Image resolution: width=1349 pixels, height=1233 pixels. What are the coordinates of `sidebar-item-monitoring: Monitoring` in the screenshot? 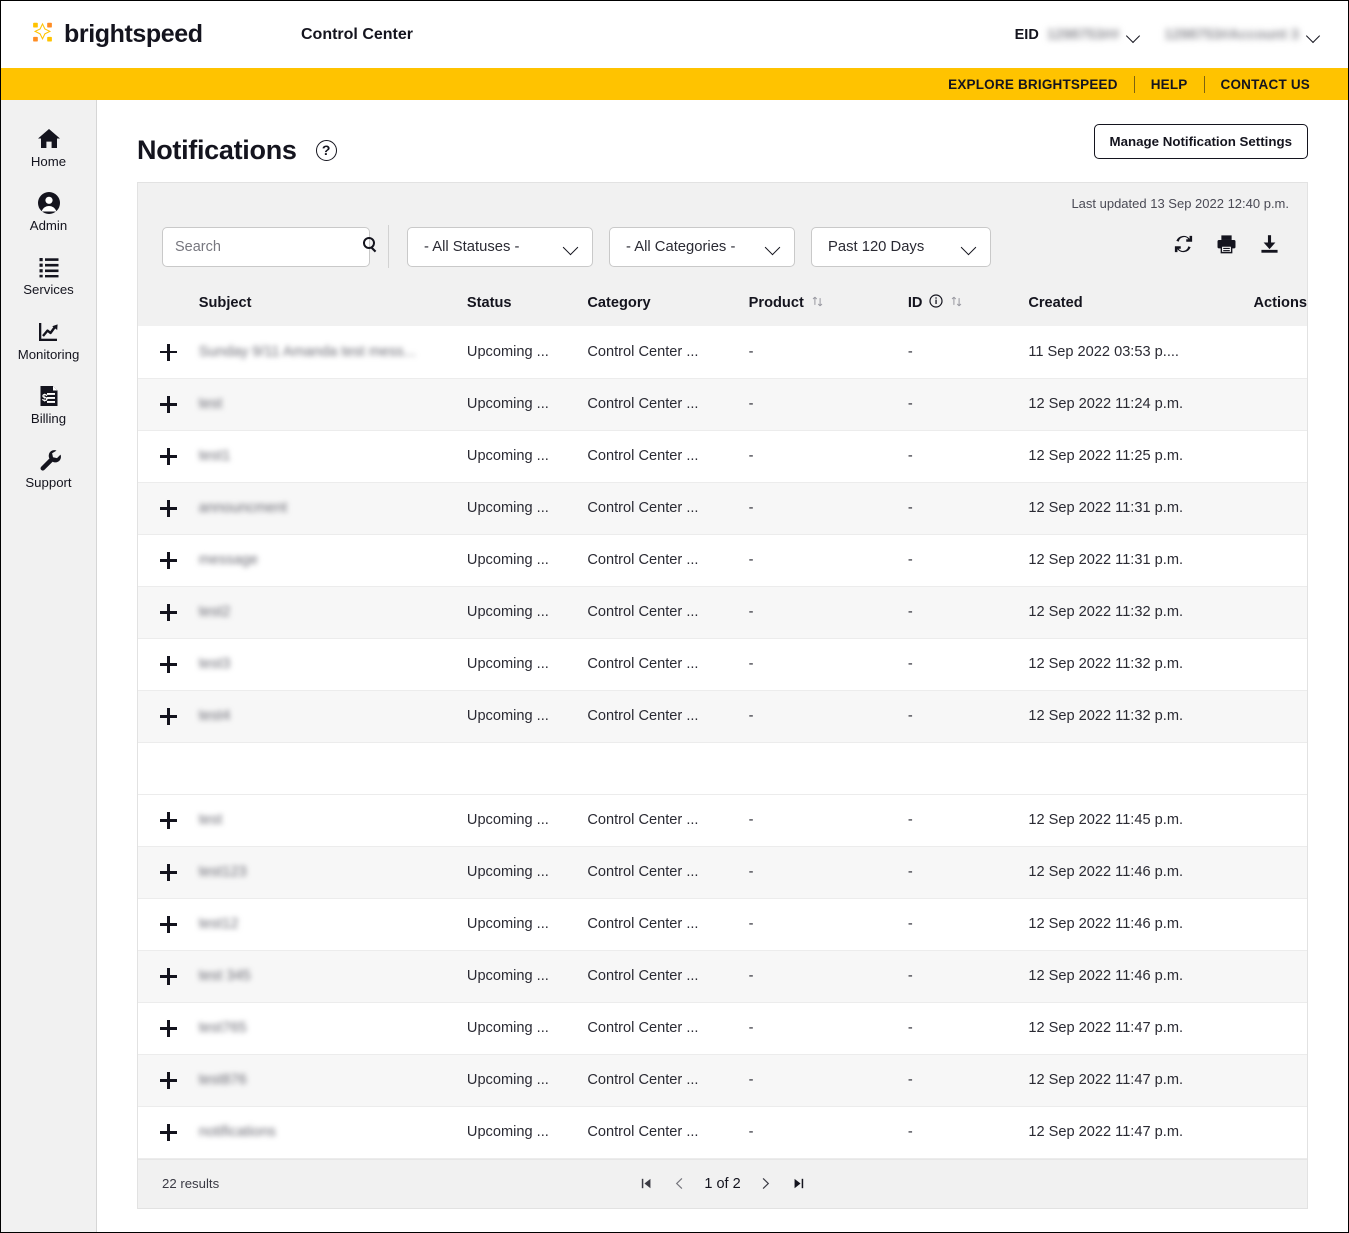 It's located at (48, 341).